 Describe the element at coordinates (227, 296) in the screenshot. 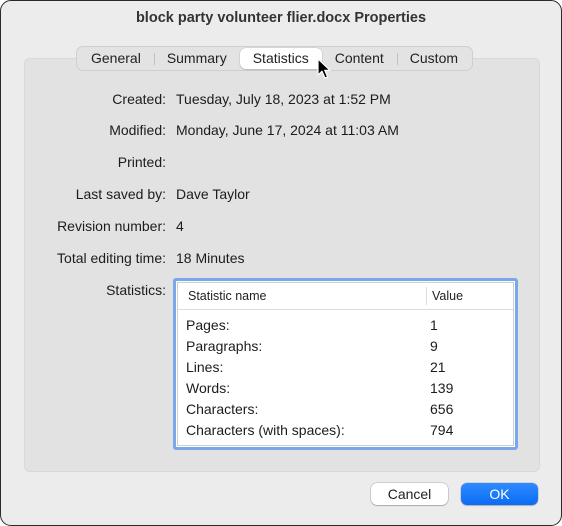

I see `column-header-statistic-name: Statistic name` at that location.